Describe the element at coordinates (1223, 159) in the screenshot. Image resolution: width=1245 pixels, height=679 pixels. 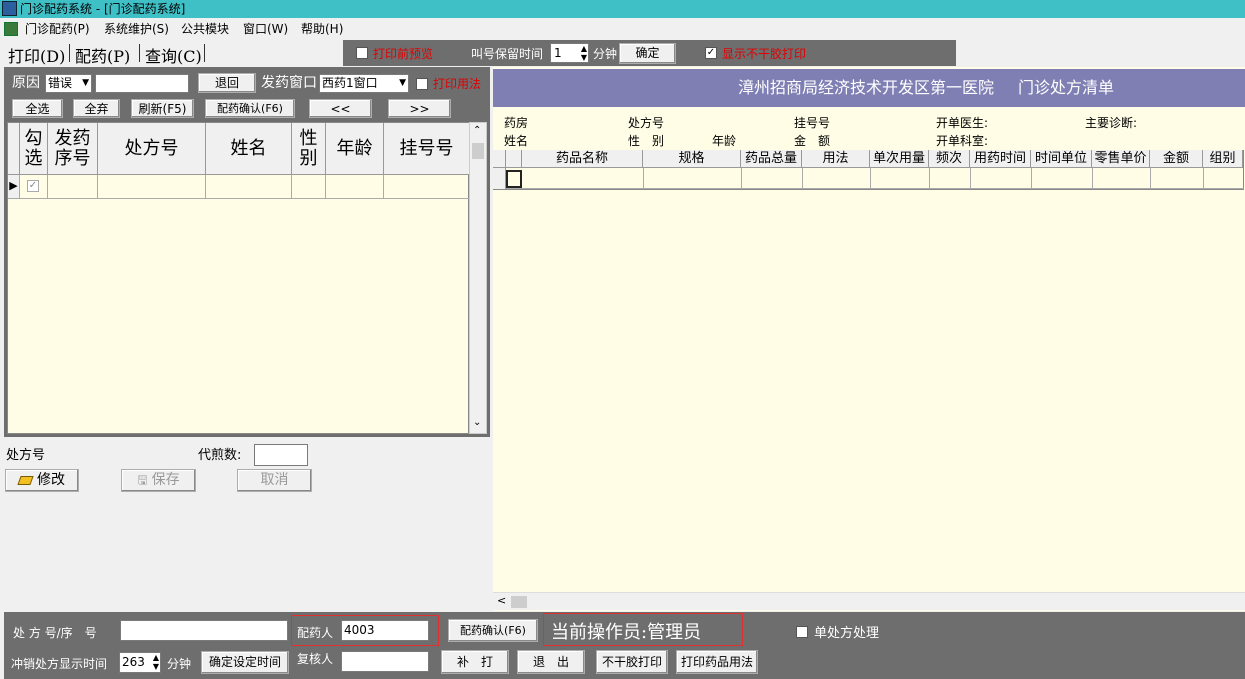
I see `col-group: 组别` at that location.